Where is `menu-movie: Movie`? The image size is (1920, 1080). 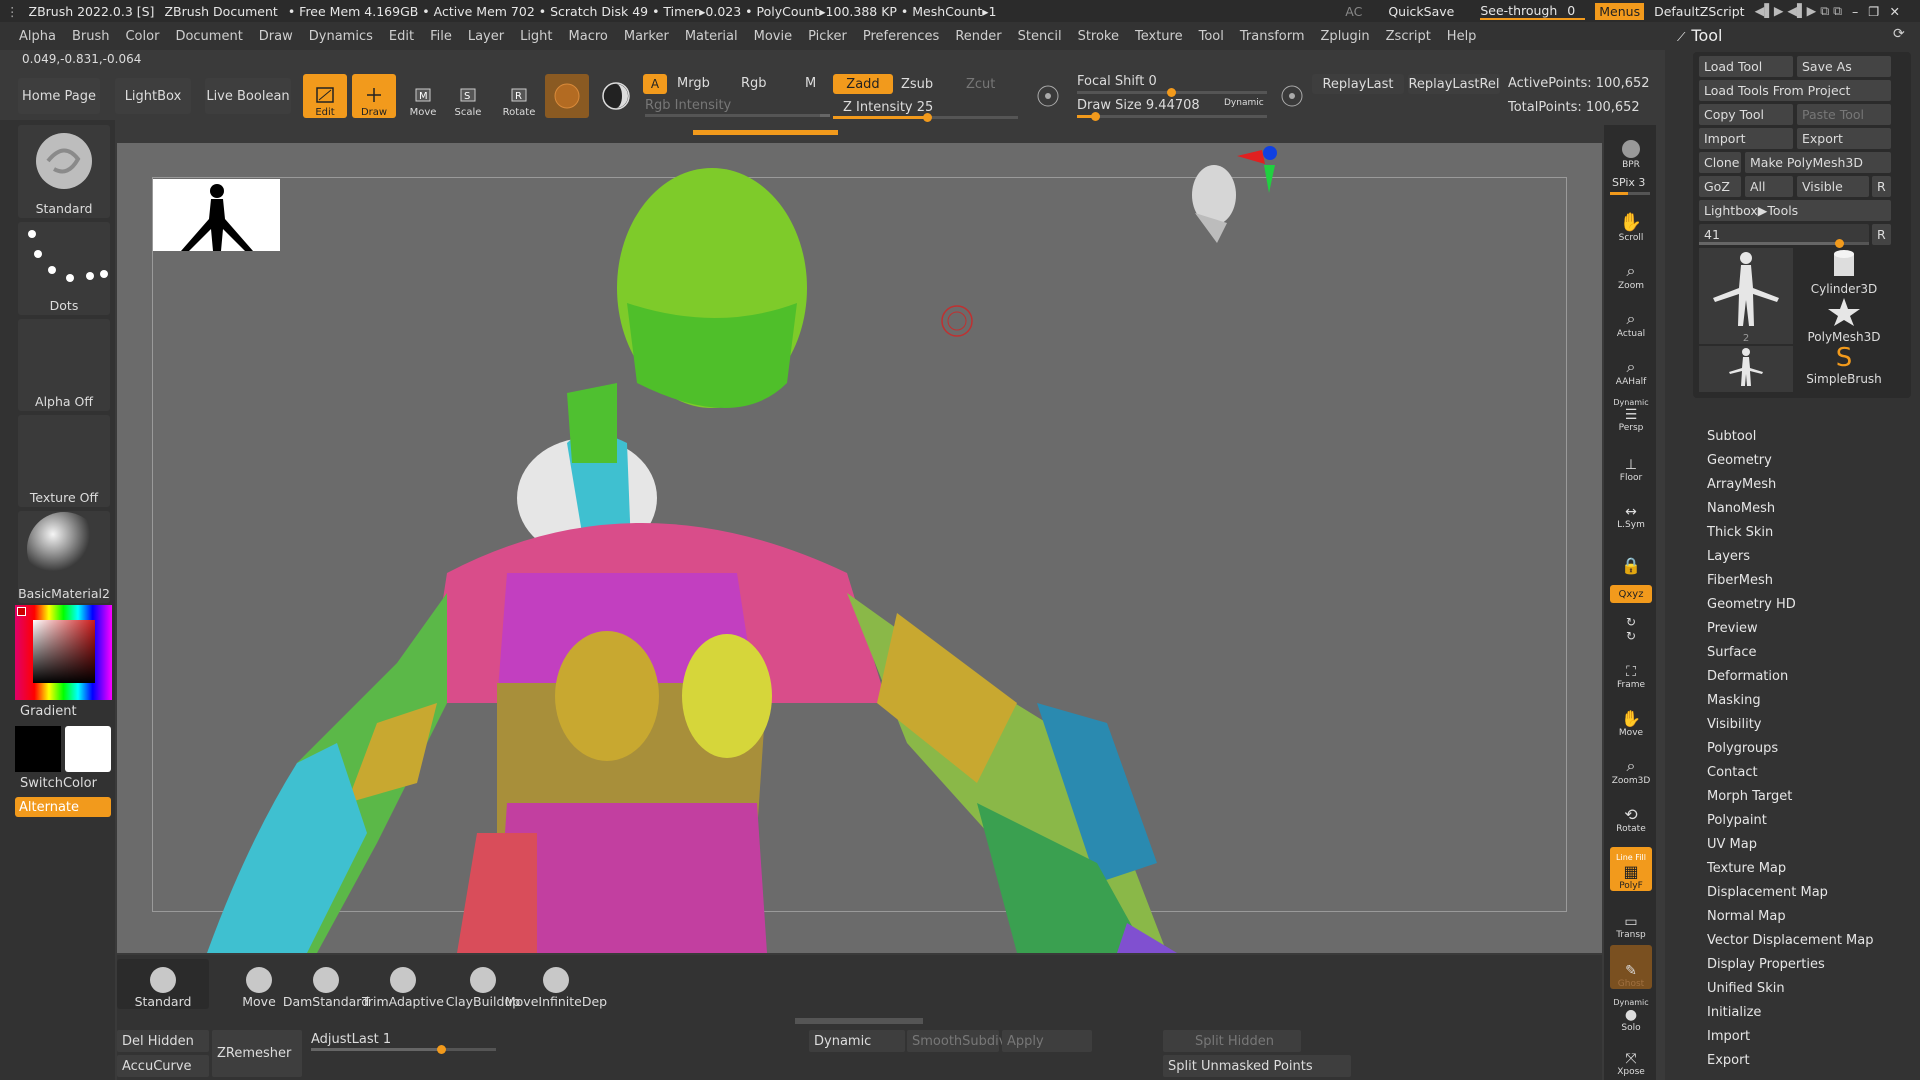 menu-movie: Movie is located at coordinates (773, 36).